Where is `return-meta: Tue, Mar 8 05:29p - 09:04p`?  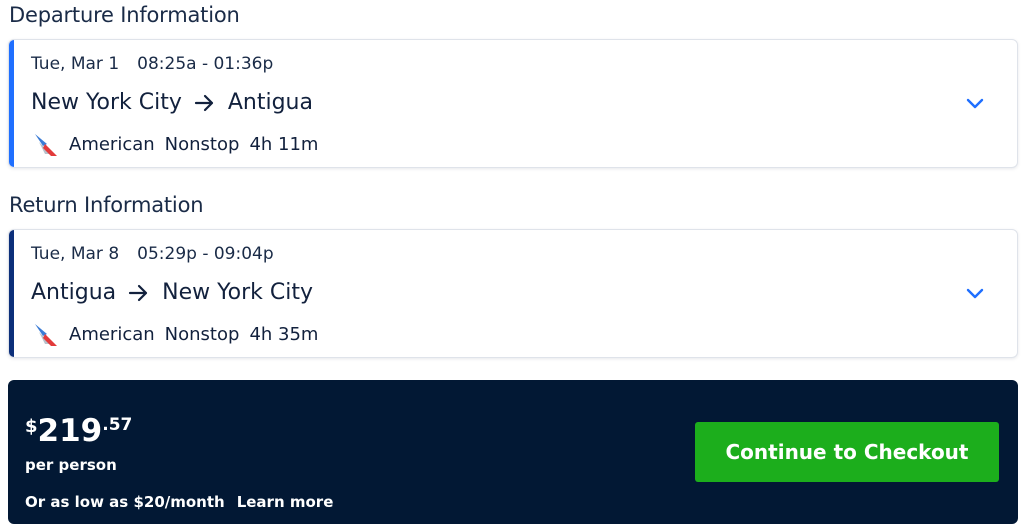
return-meta: Tue, Mar 8 05:29p - 09:04p is located at coordinates (152, 254).